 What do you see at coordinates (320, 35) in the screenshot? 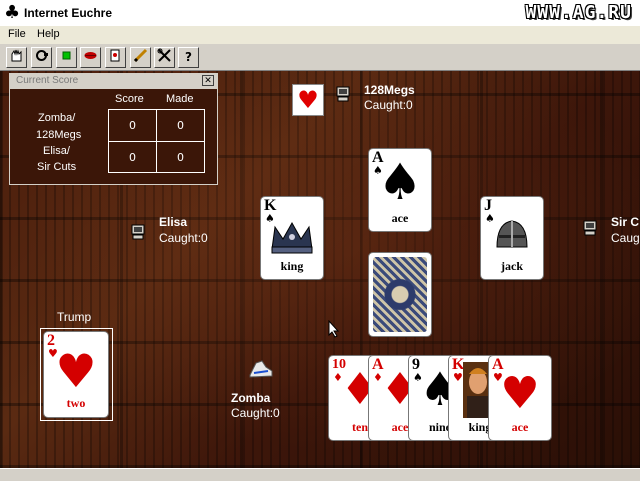
I see `menu-bar: File Help` at bounding box center [320, 35].